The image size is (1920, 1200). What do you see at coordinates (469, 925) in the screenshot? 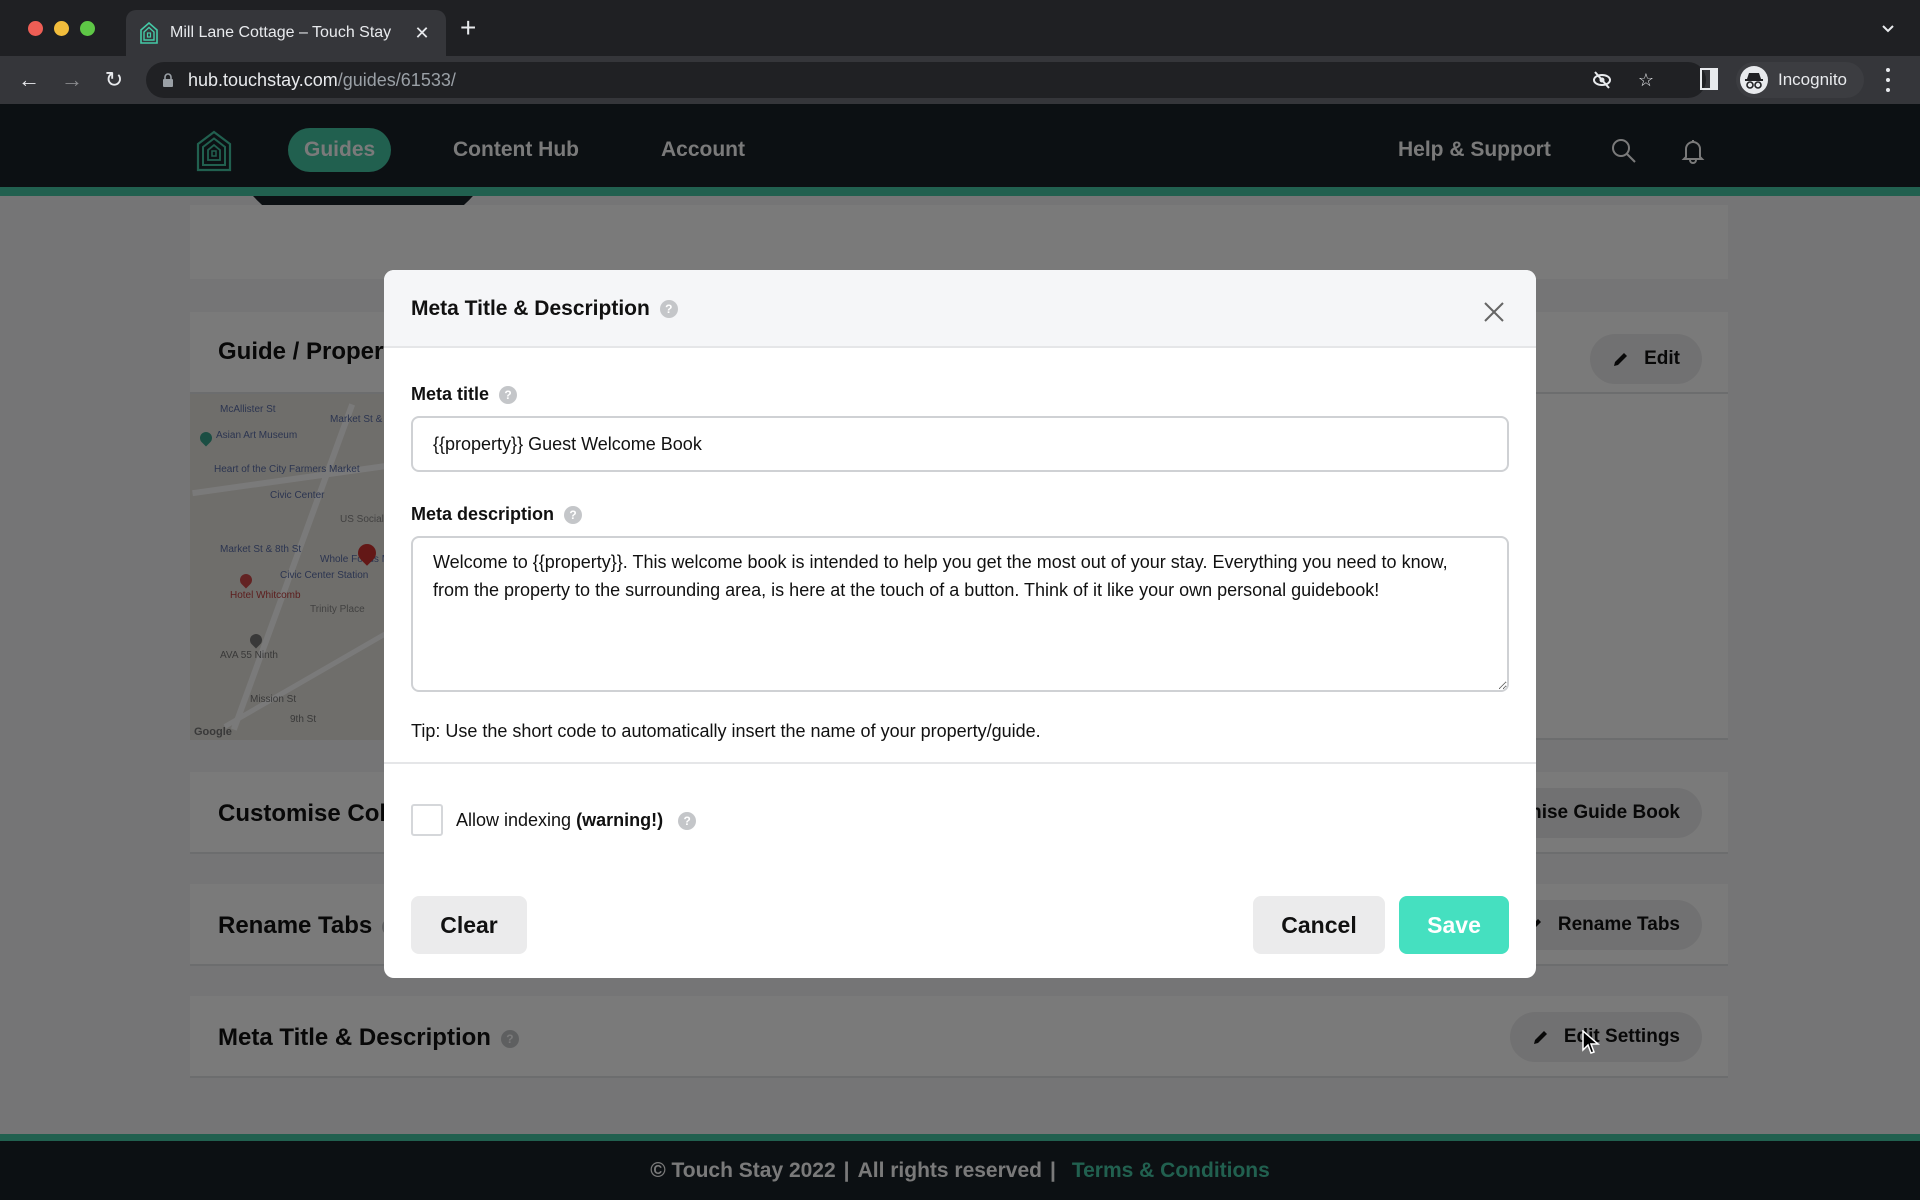
I see `clear-button: Clear` at bounding box center [469, 925].